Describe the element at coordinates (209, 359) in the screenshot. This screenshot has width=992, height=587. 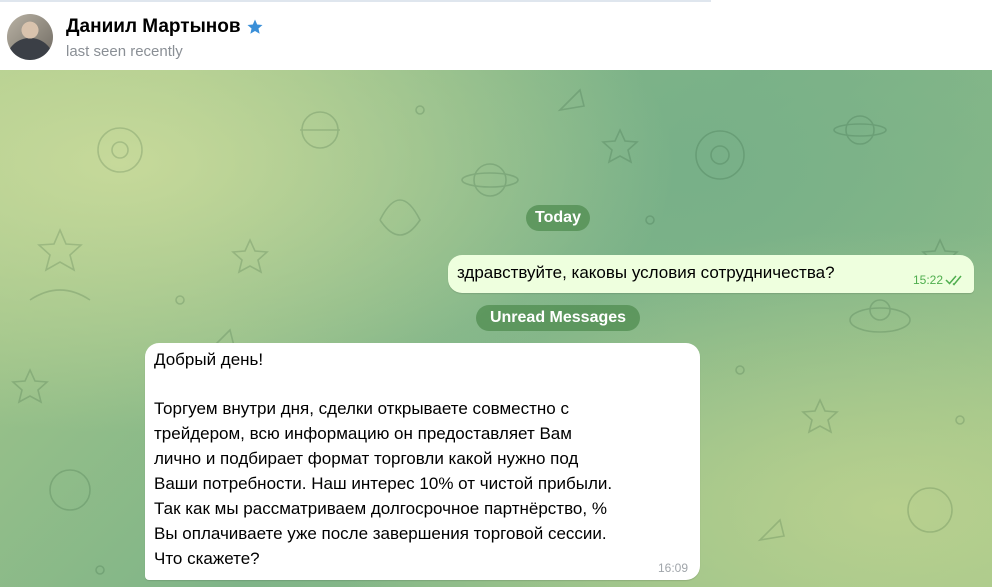
I see `incoming-message-line: Добрый день!` at that location.